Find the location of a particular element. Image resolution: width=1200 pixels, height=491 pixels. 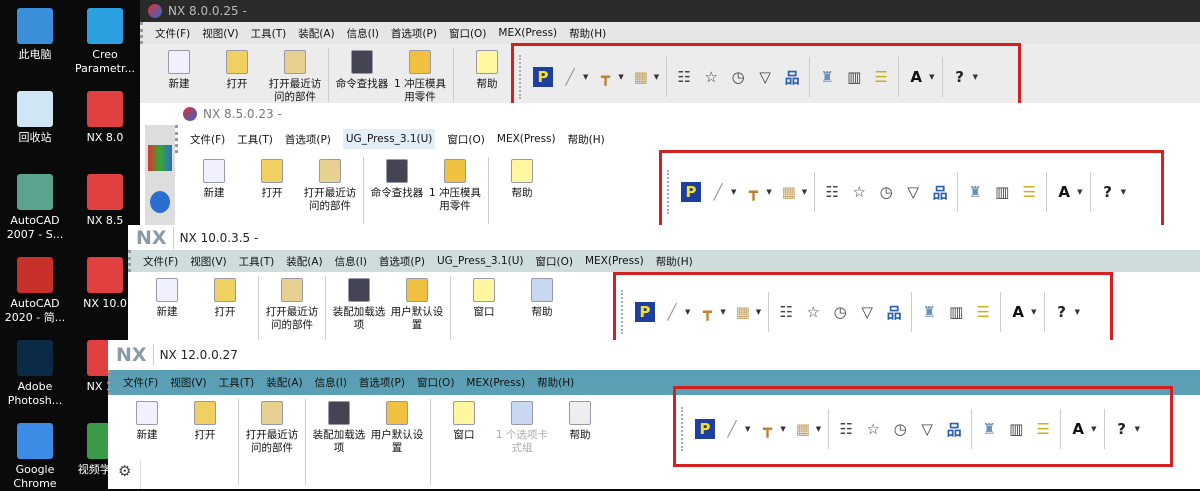

books-icon is located at coordinates (160, 158).